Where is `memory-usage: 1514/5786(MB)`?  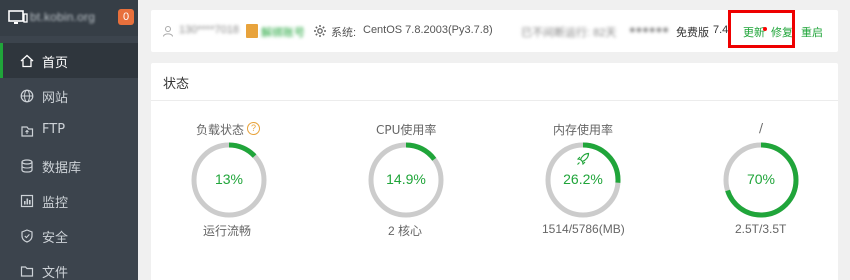 memory-usage: 1514/5786(MB) is located at coordinates (583, 229).